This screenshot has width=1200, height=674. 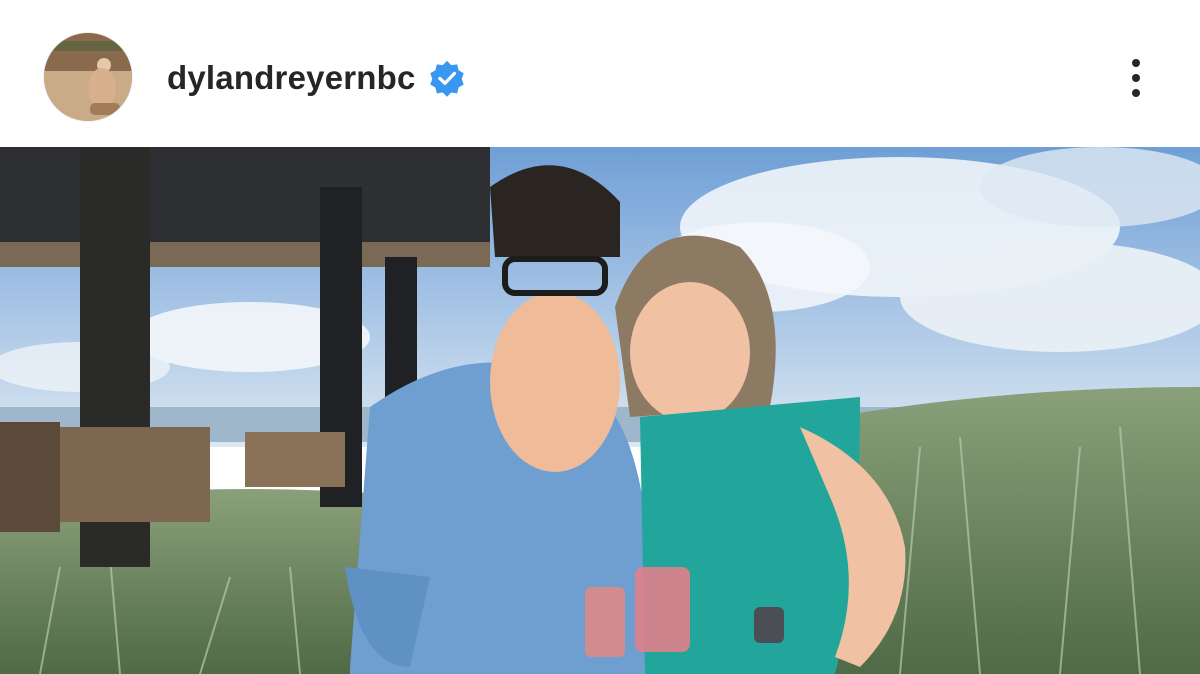 I want to click on verified-badge-icon, so click(x=446, y=78).